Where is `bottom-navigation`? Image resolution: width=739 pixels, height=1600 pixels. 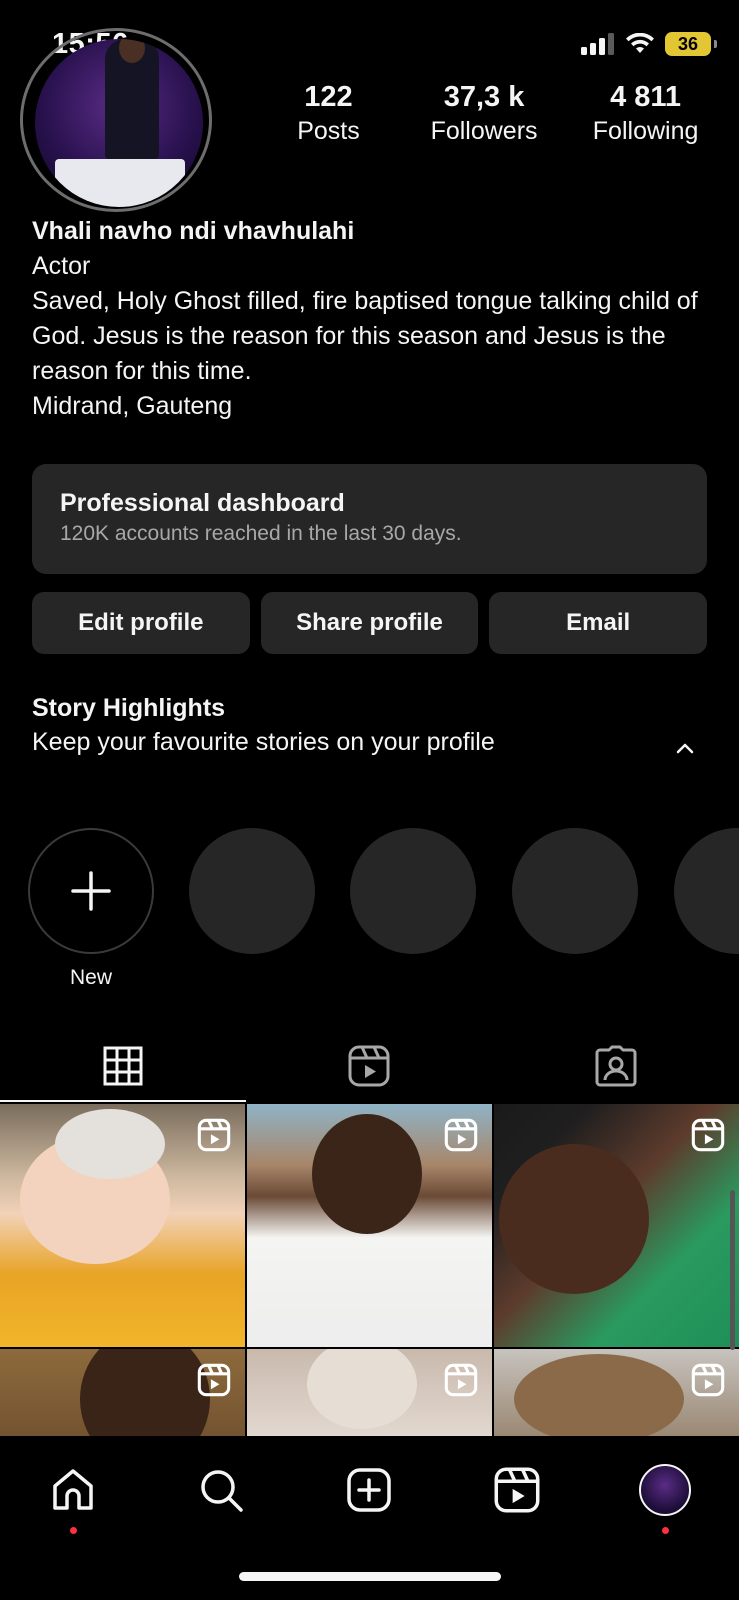 bottom-navigation is located at coordinates (369, 1518).